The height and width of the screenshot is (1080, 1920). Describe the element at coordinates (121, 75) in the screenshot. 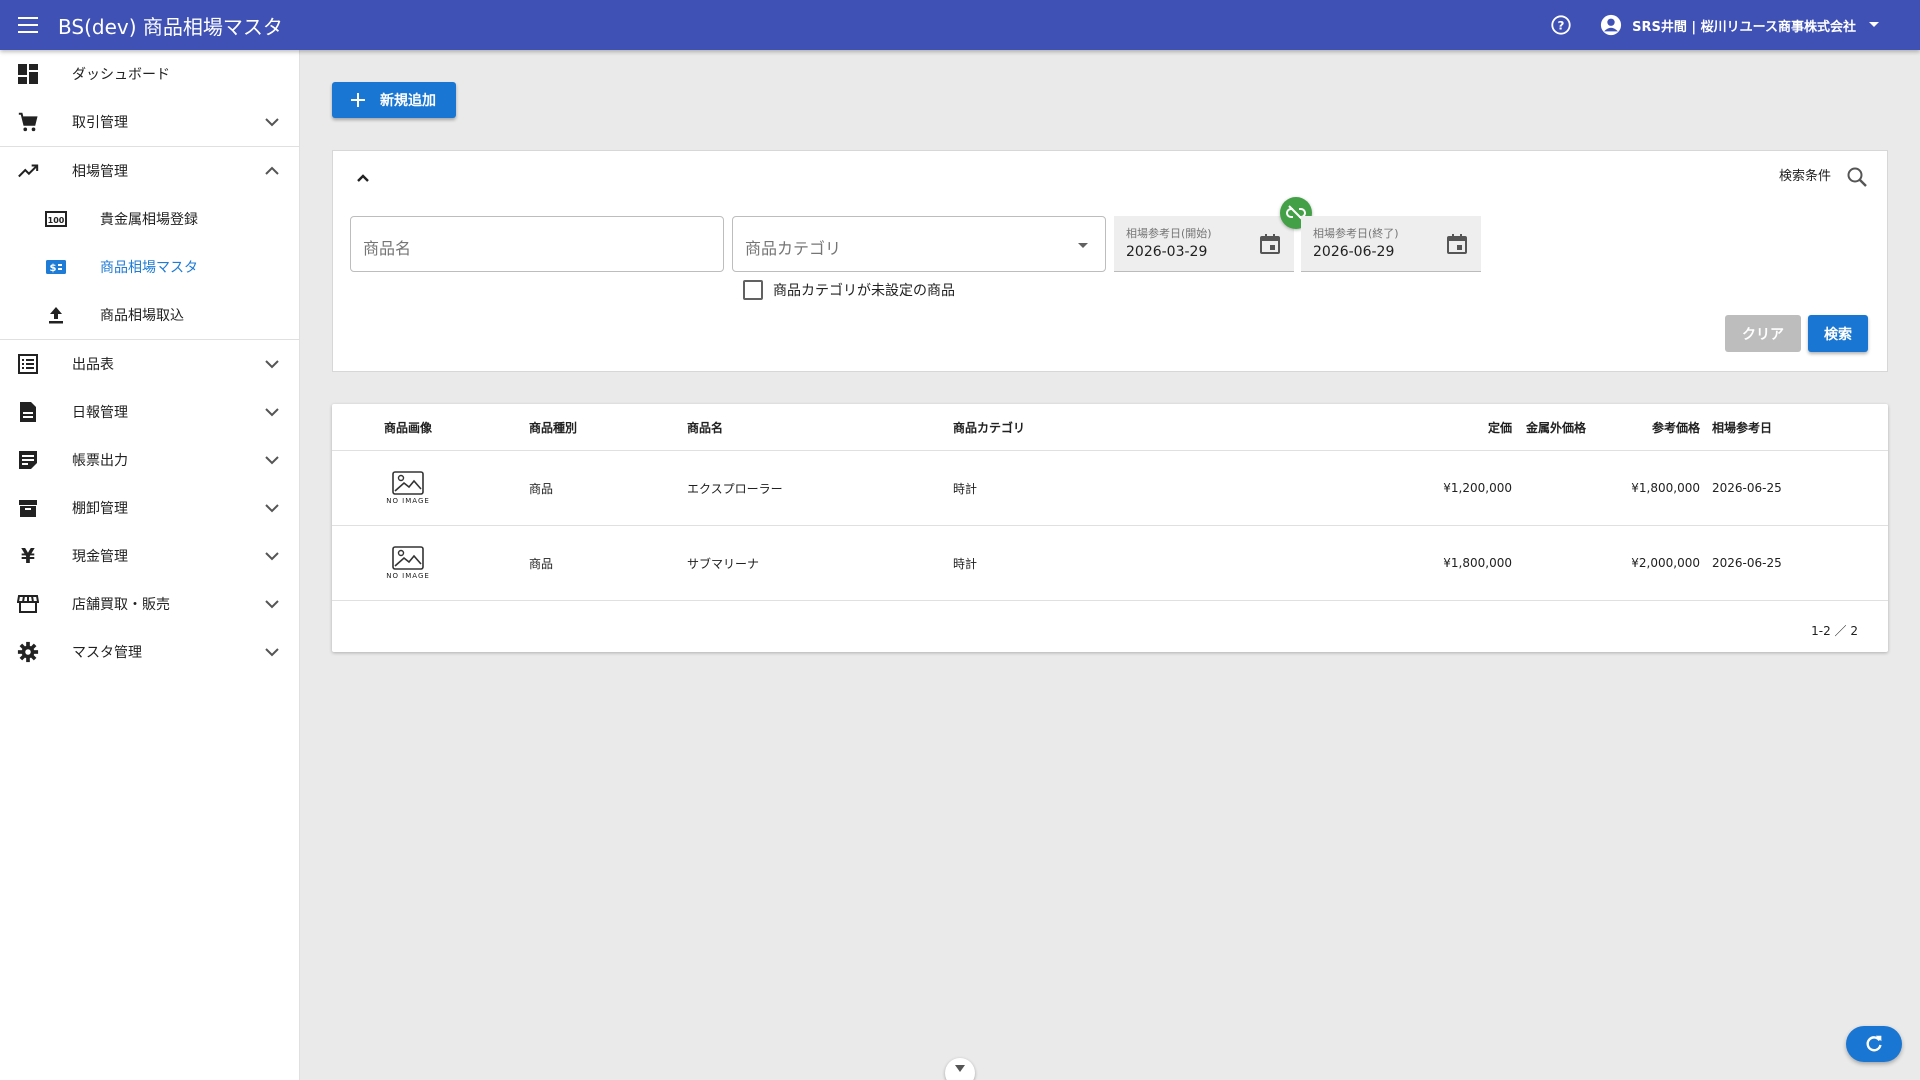

I see `sidebar-item-label: ダッシュボード` at that location.